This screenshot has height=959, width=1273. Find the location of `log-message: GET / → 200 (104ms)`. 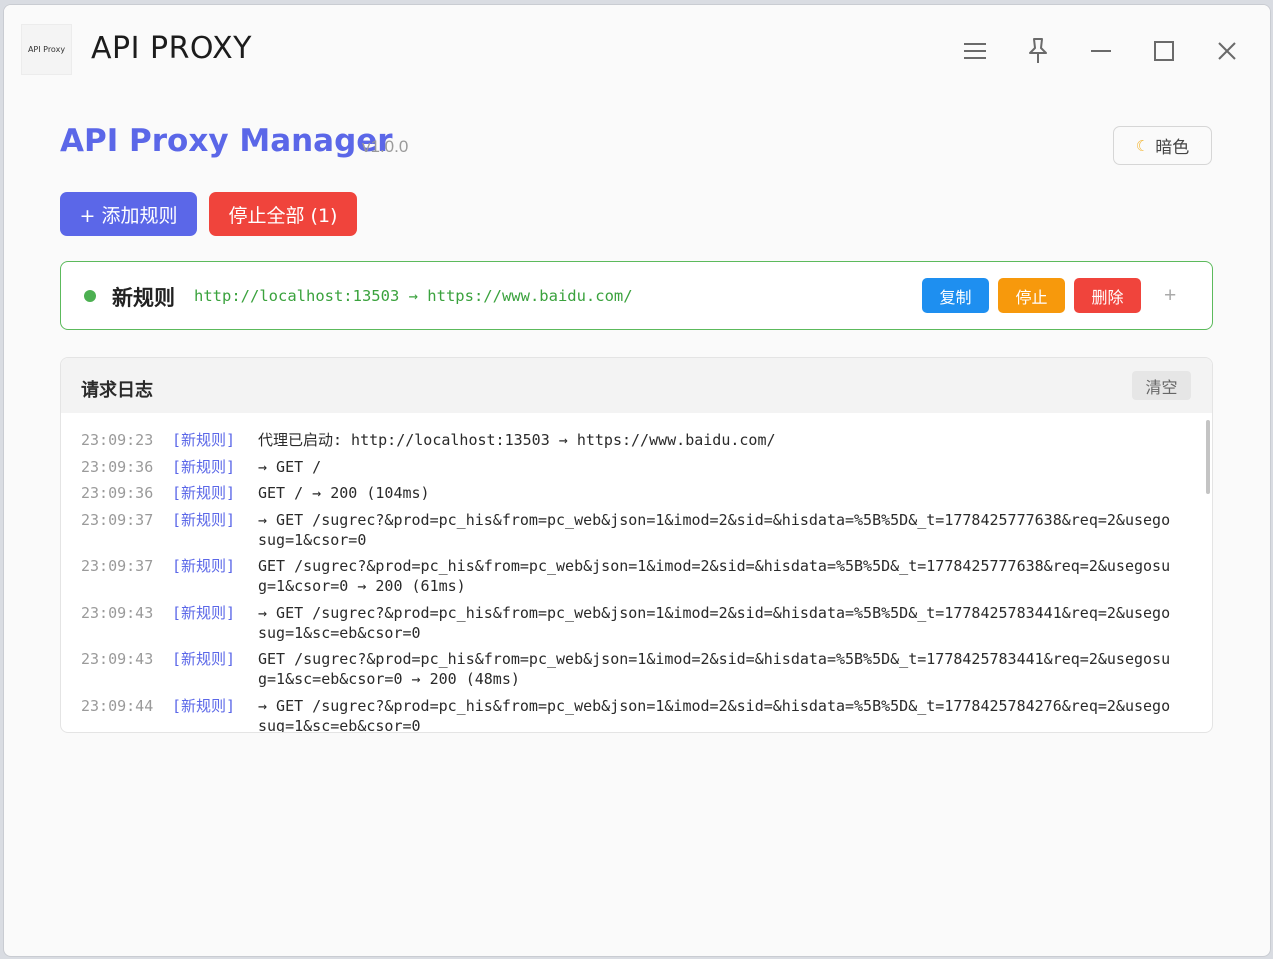

log-message: GET / → 200 (104ms) is located at coordinates (344, 493).